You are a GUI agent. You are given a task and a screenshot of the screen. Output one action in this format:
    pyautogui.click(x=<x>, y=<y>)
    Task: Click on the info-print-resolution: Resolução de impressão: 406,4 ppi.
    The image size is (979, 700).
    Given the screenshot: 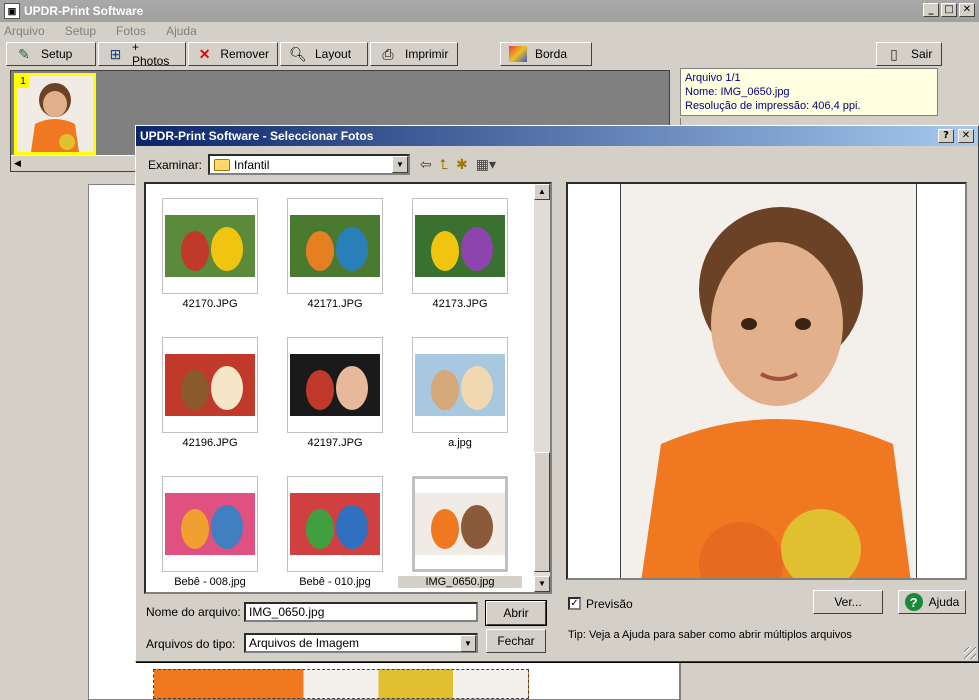 What is the action you would take?
    pyautogui.click(x=773, y=106)
    